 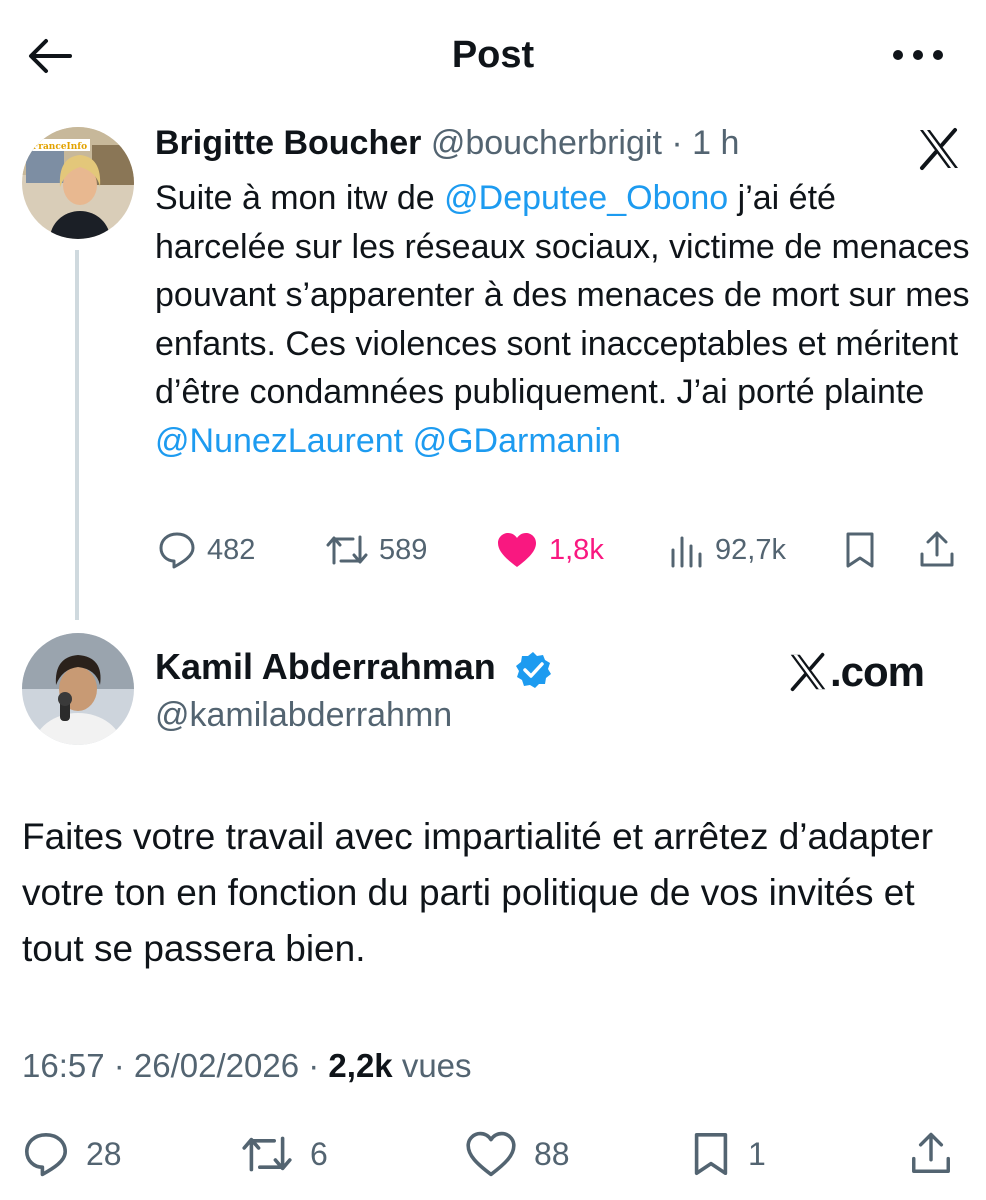 What do you see at coordinates (750, 549) in the screenshot?
I see `views-count: 92,7k` at bounding box center [750, 549].